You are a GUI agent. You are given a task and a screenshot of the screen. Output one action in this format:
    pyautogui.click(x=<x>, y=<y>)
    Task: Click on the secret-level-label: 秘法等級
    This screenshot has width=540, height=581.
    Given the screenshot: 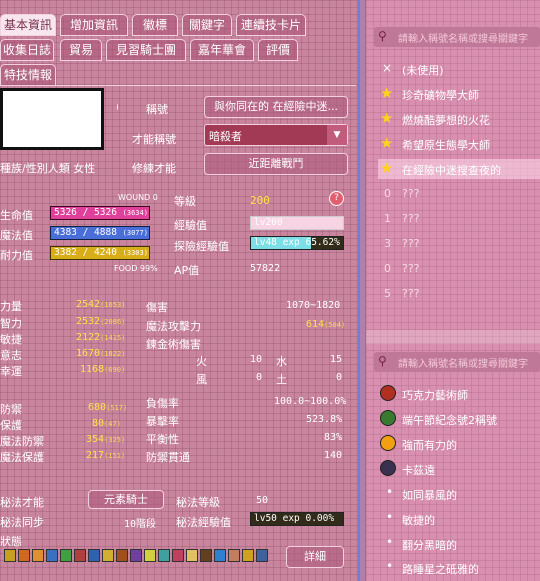 What is the action you would take?
    pyautogui.click(x=198, y=502)
    